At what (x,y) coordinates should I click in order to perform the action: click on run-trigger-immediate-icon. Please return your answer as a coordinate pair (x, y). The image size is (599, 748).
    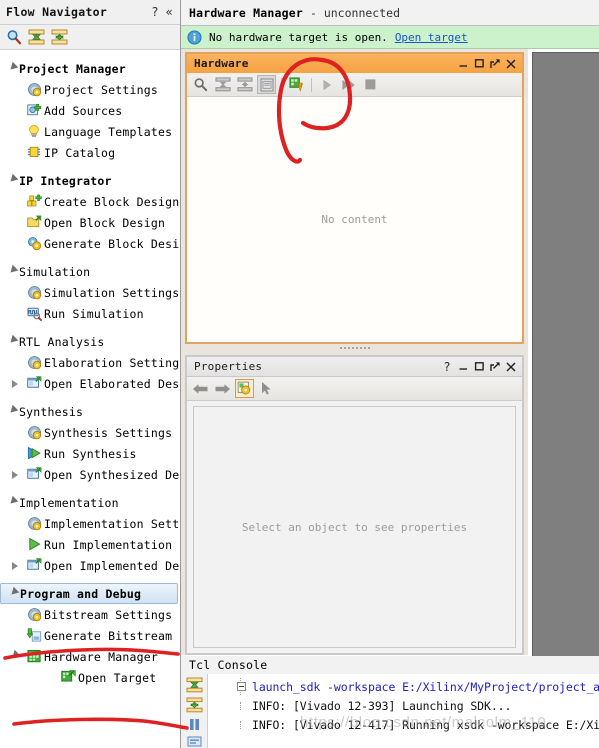
    Looking at the image, I should click on (348, 84).